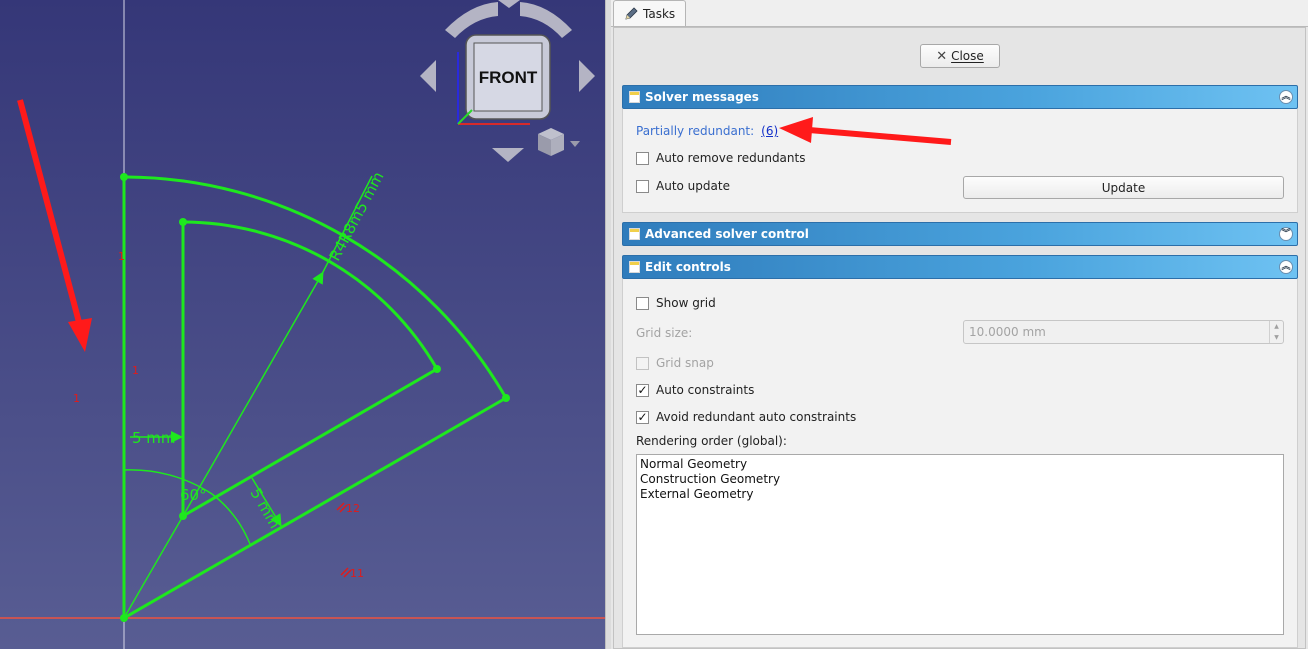 This screenshot has width=1308, height=649. Describe the element at coordinates (685, 363) in the screenshot. I see `grid-snap-label: Grid snap` at that location.